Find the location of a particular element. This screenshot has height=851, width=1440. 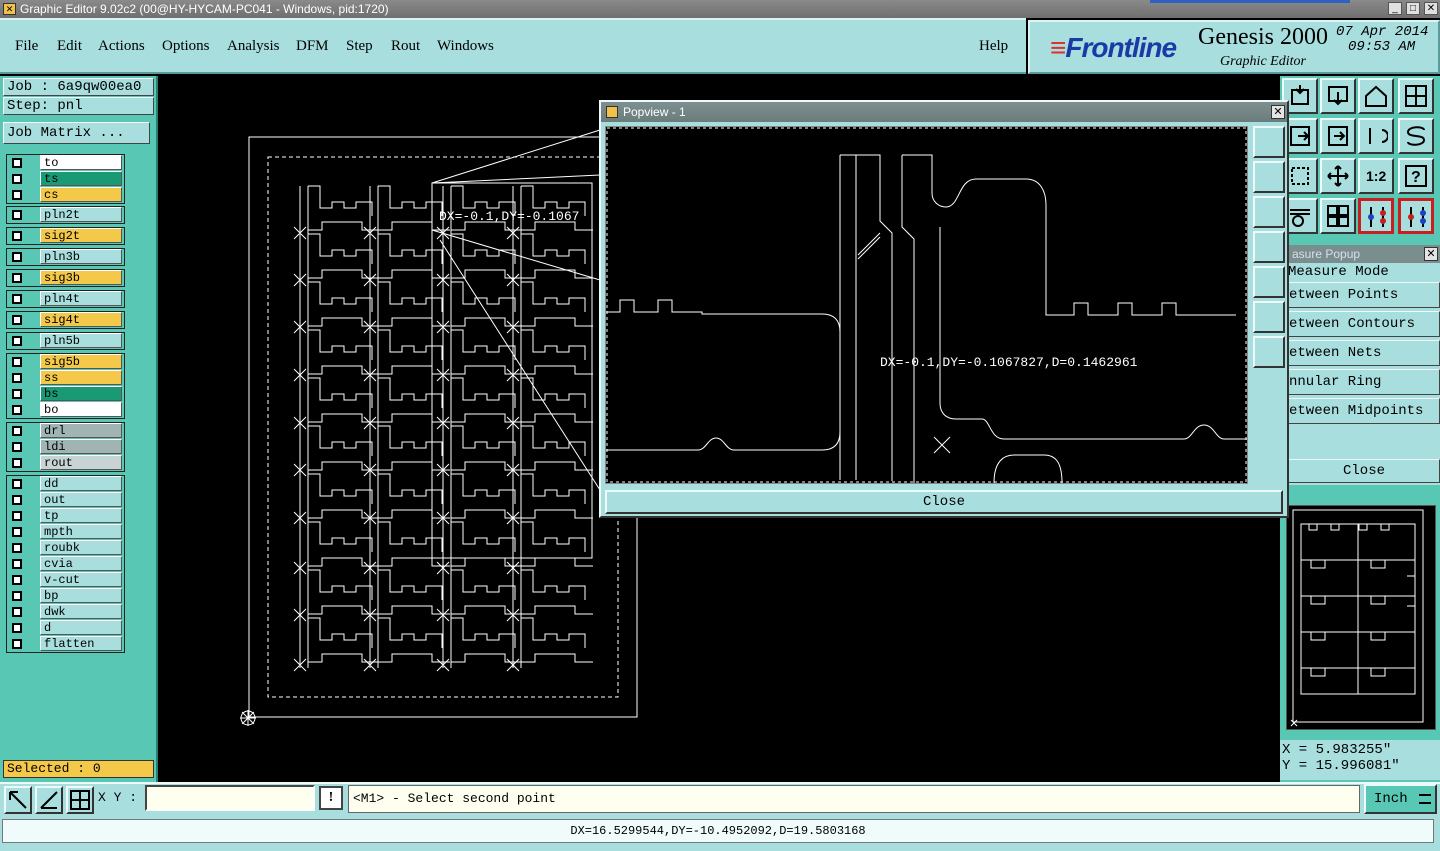

snap-grid-tool is located at coordinates (80, 800).